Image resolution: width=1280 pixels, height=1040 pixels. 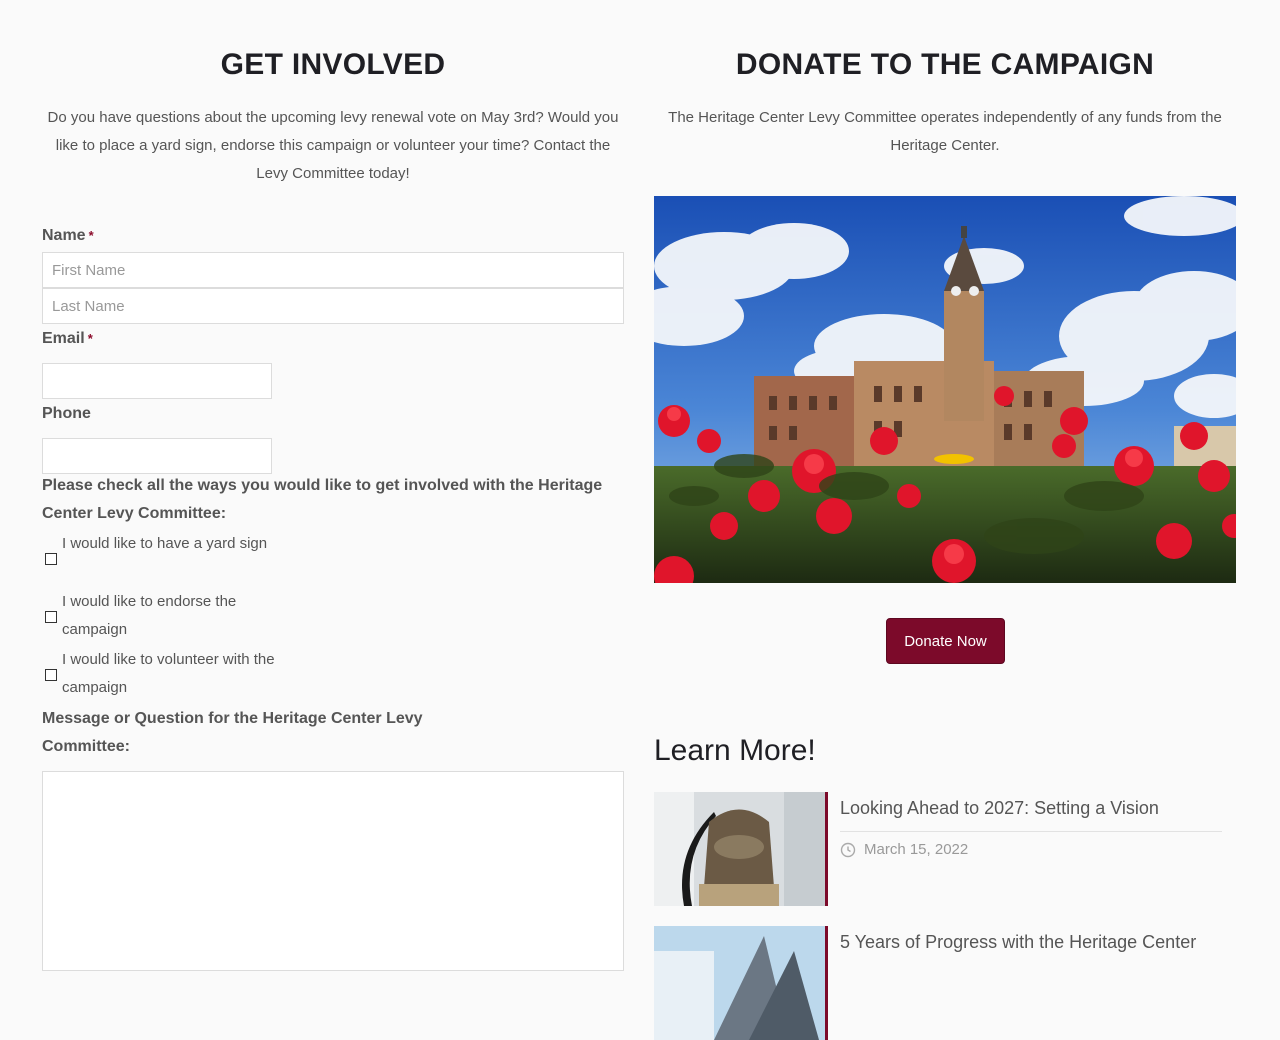 I want to click on checkbox-option-yard-sign: I would like to have a yard sign, so click(x=172, y=558).